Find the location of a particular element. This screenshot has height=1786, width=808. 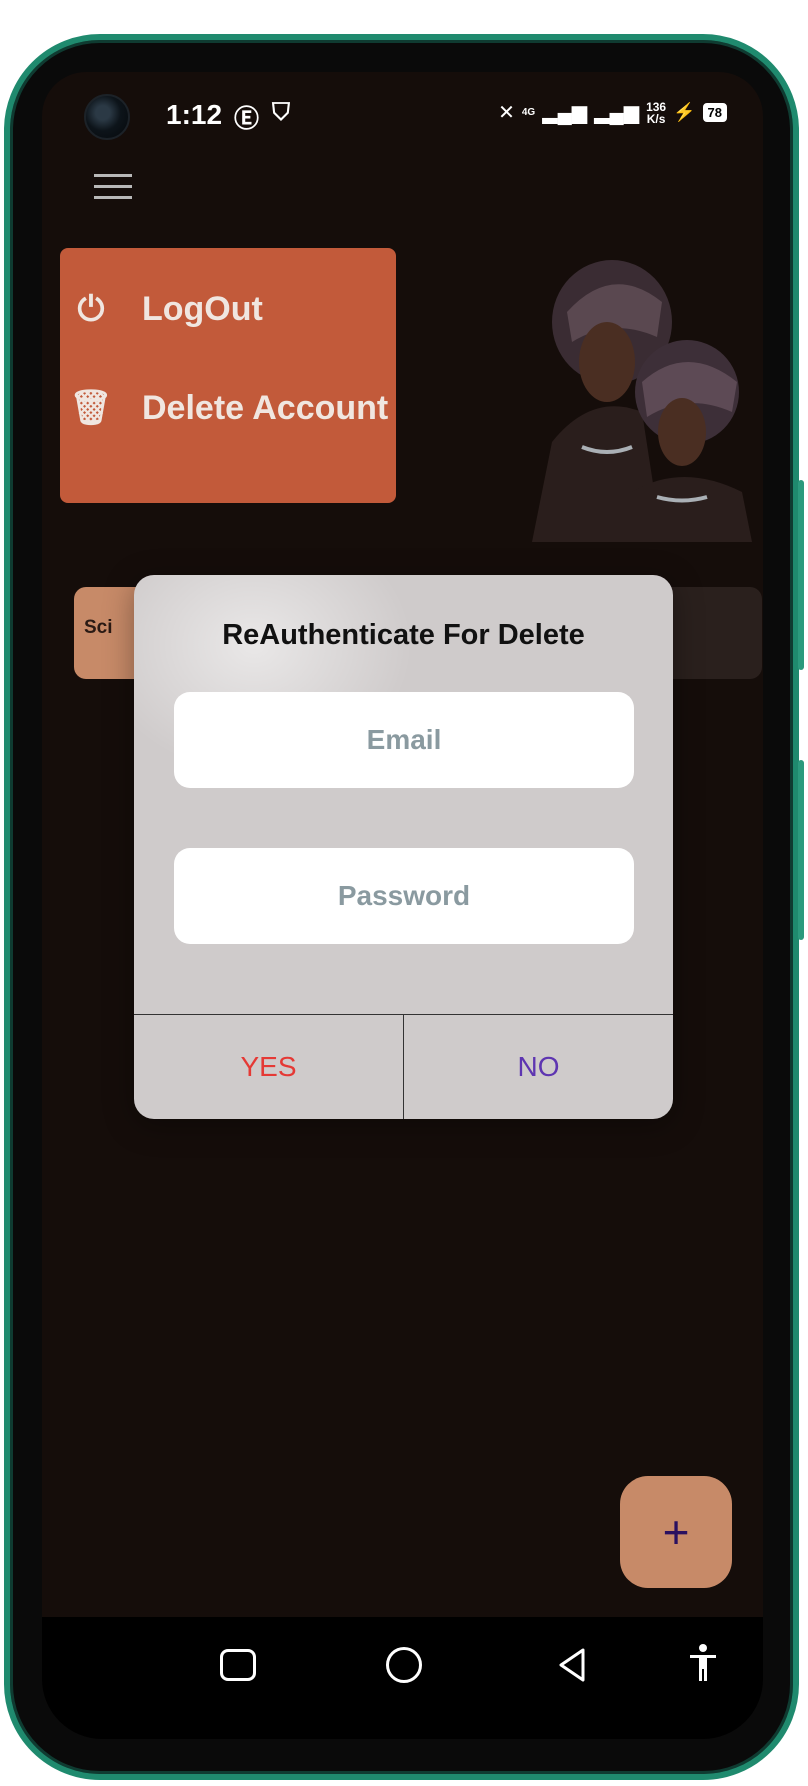

menu-icon is located at coordinates (113, 190).